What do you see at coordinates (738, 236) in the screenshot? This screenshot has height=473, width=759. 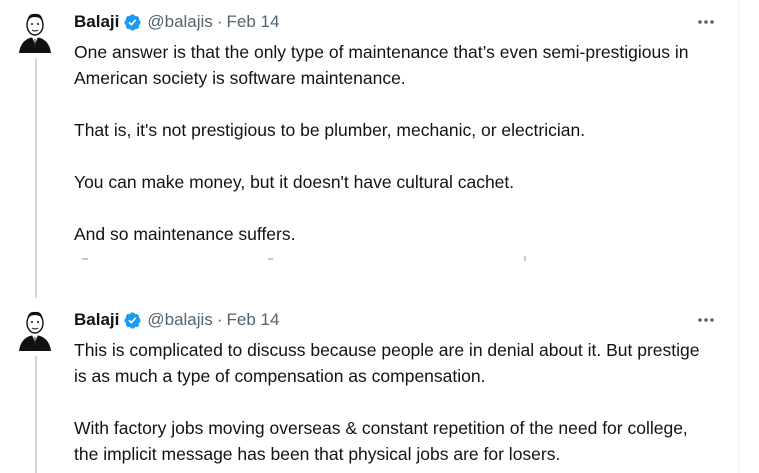 I see `timeline-border` at bounding box center [738, 236].